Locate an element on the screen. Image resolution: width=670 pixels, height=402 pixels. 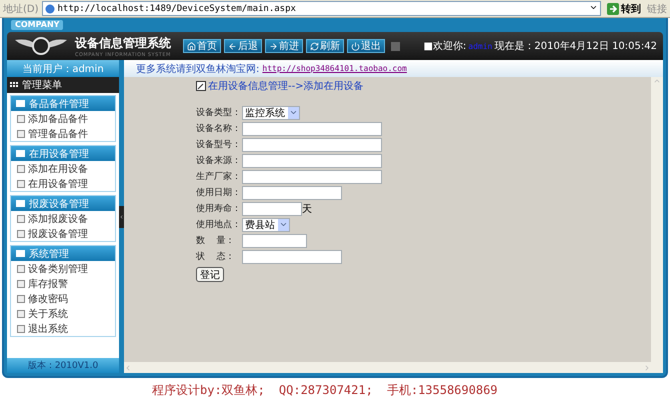
address-field: http://localhost:1489/DeviceSystem/main.aspx is located at coordinates (321, 8).